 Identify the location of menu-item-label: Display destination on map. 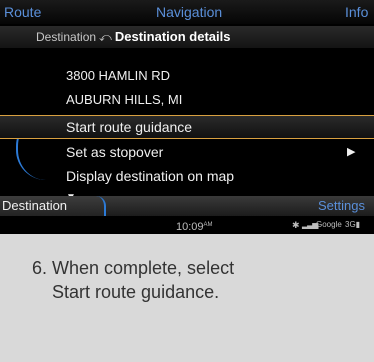
(150, 176).